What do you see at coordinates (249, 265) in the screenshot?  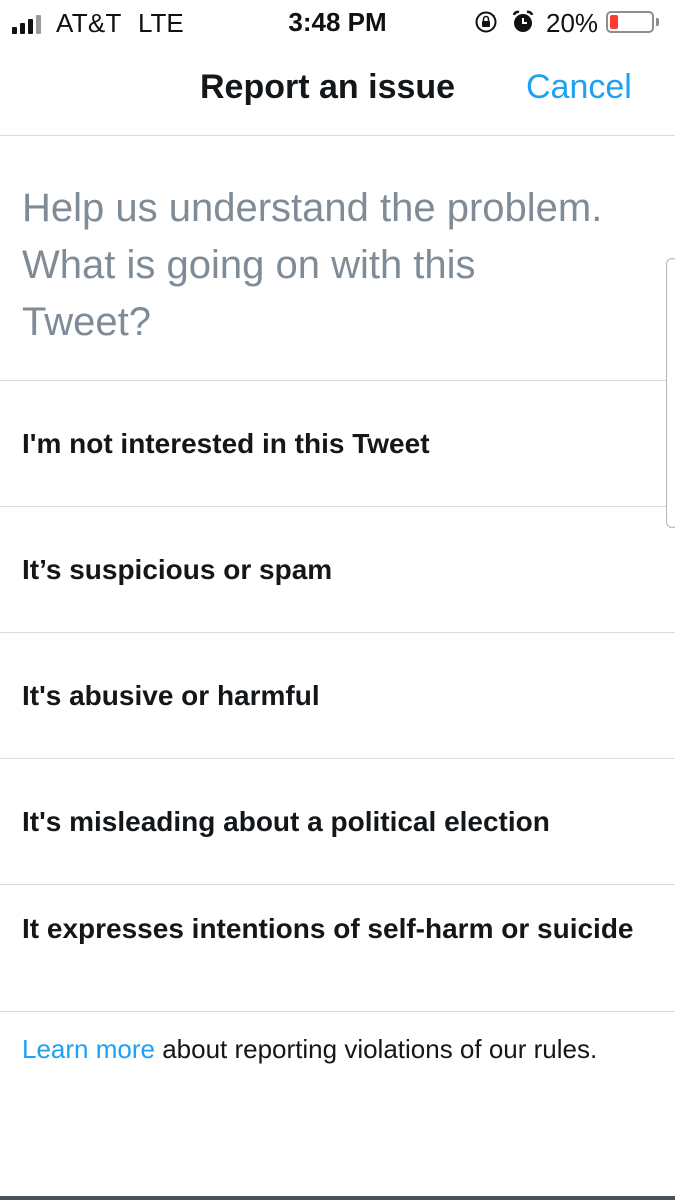 I see `prompt-line: What is going on with this` at bounding box center [249, 265].